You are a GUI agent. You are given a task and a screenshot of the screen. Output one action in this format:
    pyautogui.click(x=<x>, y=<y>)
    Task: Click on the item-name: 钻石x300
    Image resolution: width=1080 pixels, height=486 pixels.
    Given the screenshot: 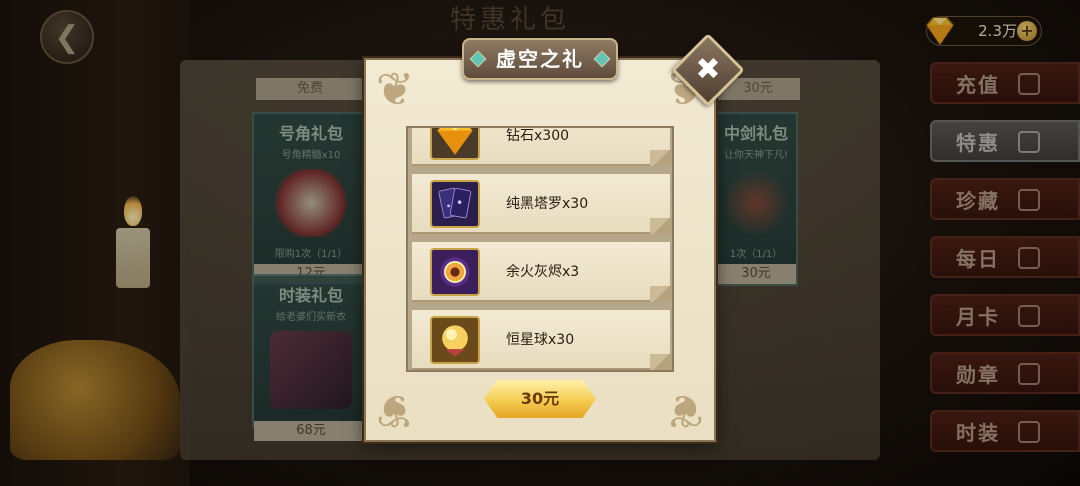 What is the action you would take?
    pyautogui.click(x=538, y=136)
    